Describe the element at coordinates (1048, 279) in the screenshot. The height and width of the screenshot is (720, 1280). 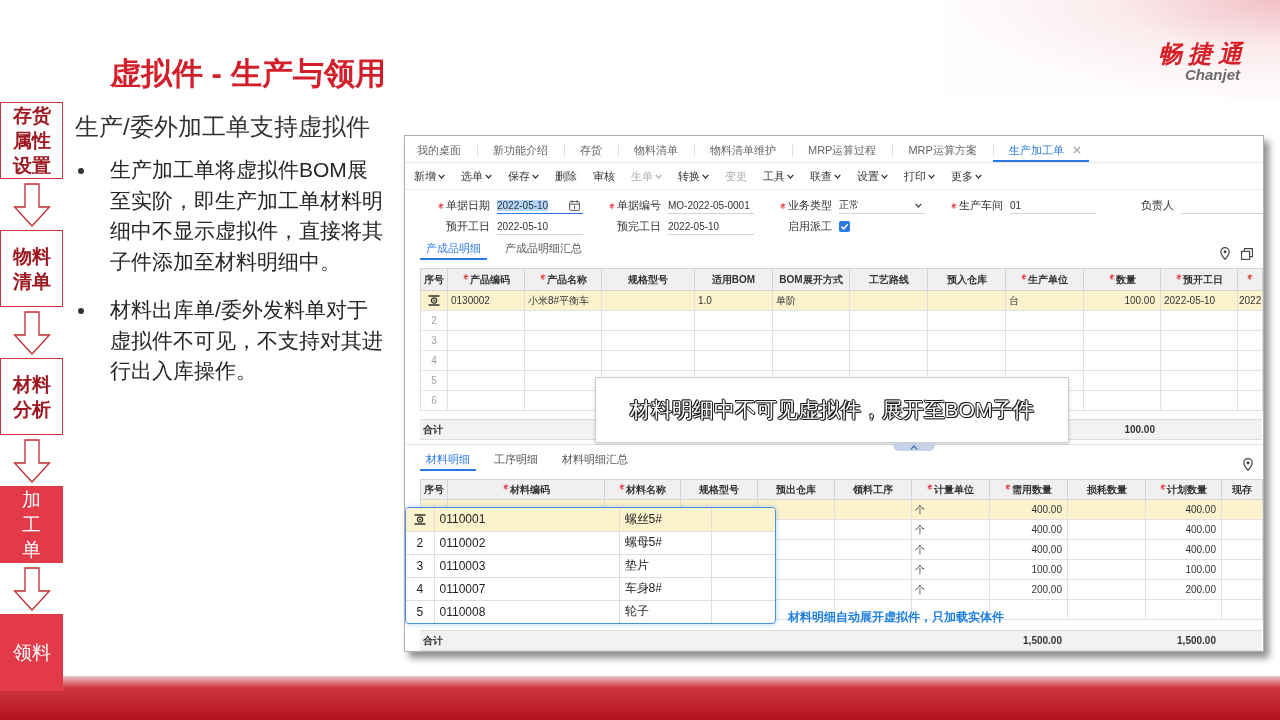
I see `column-header: 生产单位` at that location.